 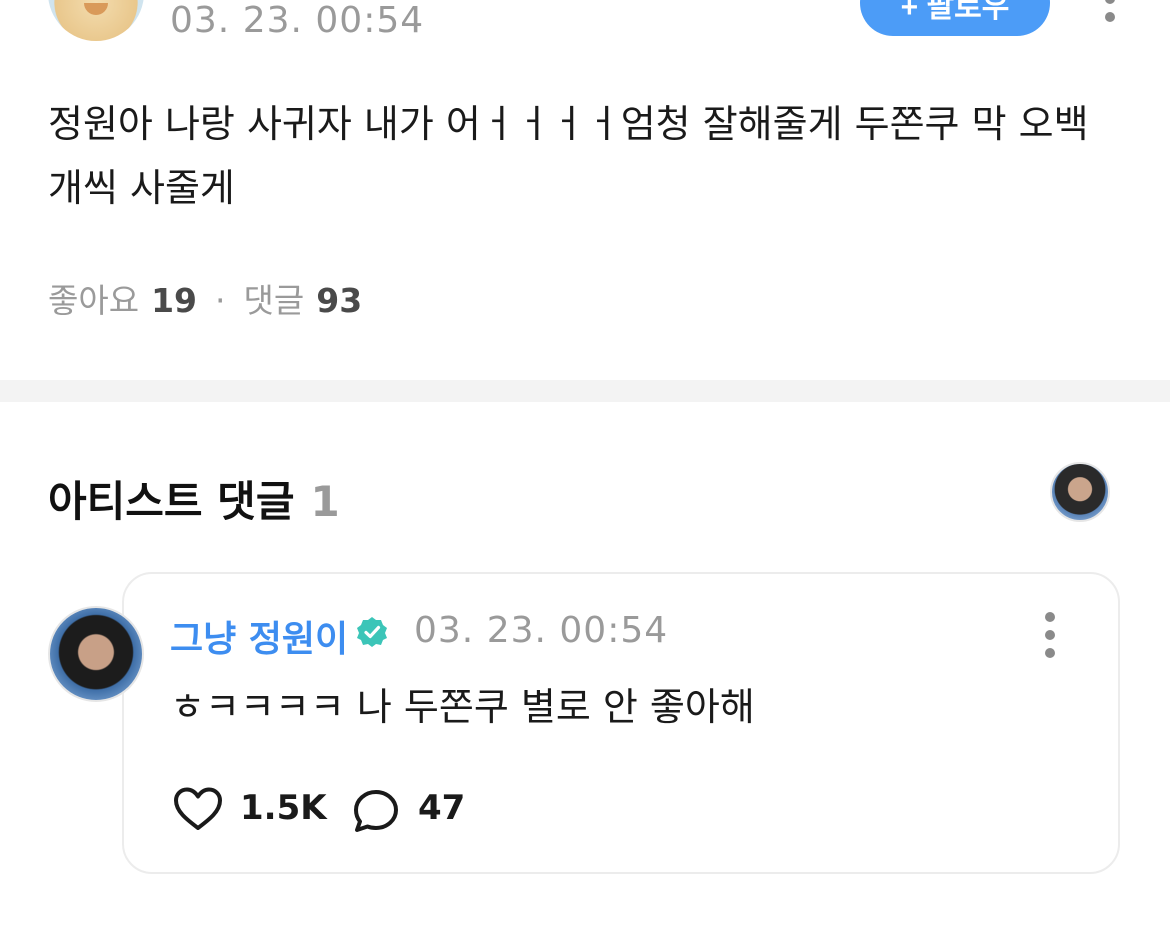 I want to click on section-divider, so click(x=585, y=391).